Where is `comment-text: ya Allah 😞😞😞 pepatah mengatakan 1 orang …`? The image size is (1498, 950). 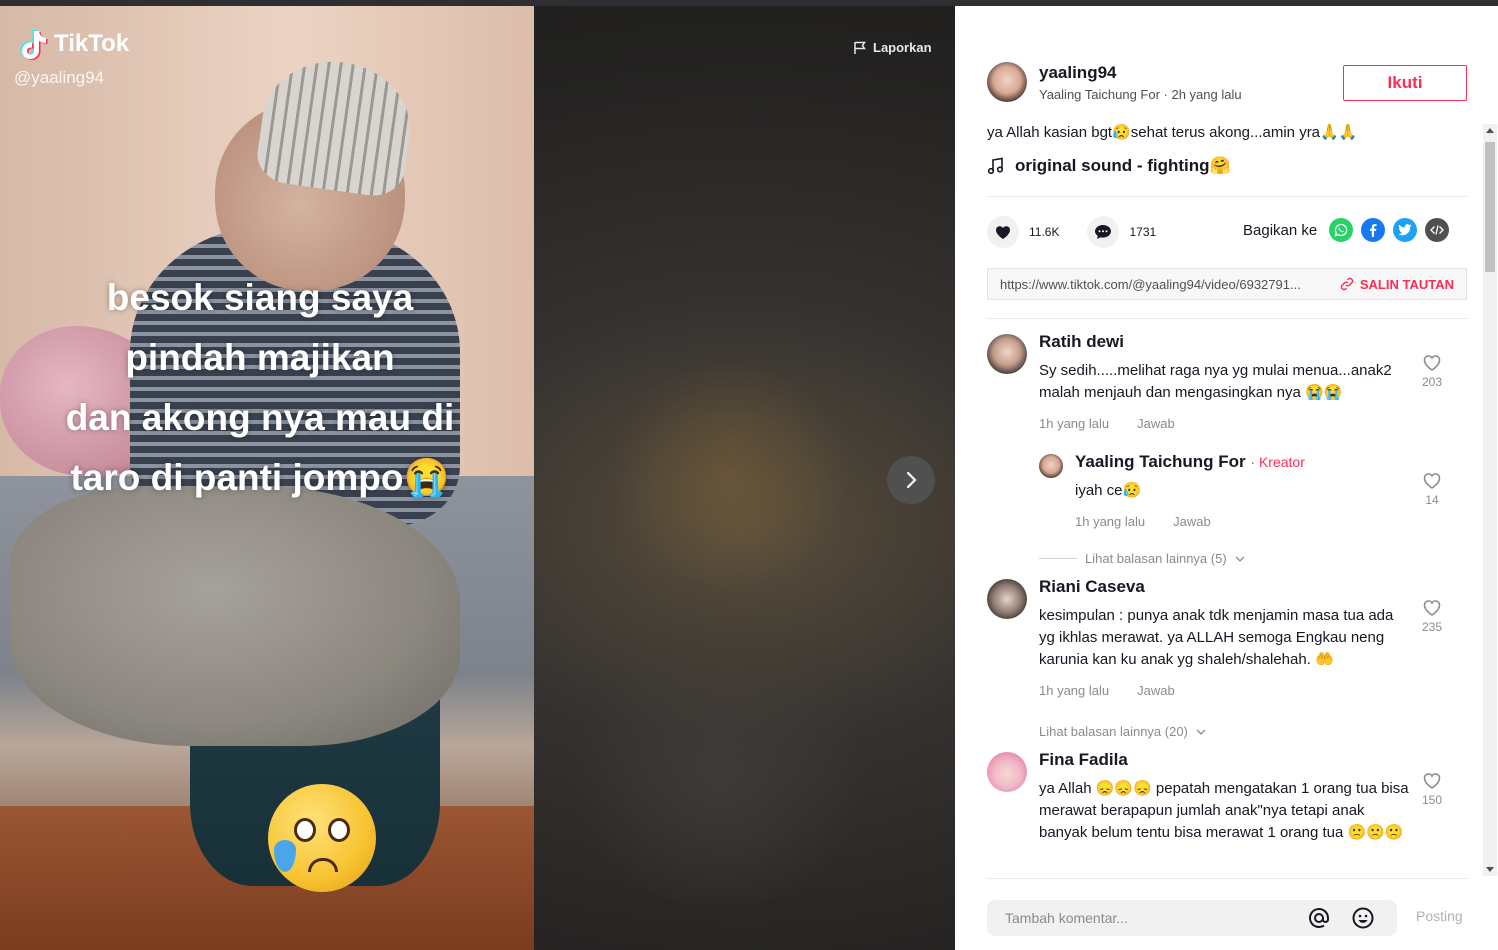 comment-text: ya Allah 😞😞😞 pepatah mengatakan 1 orang … is located at coordinates (1224, 810).